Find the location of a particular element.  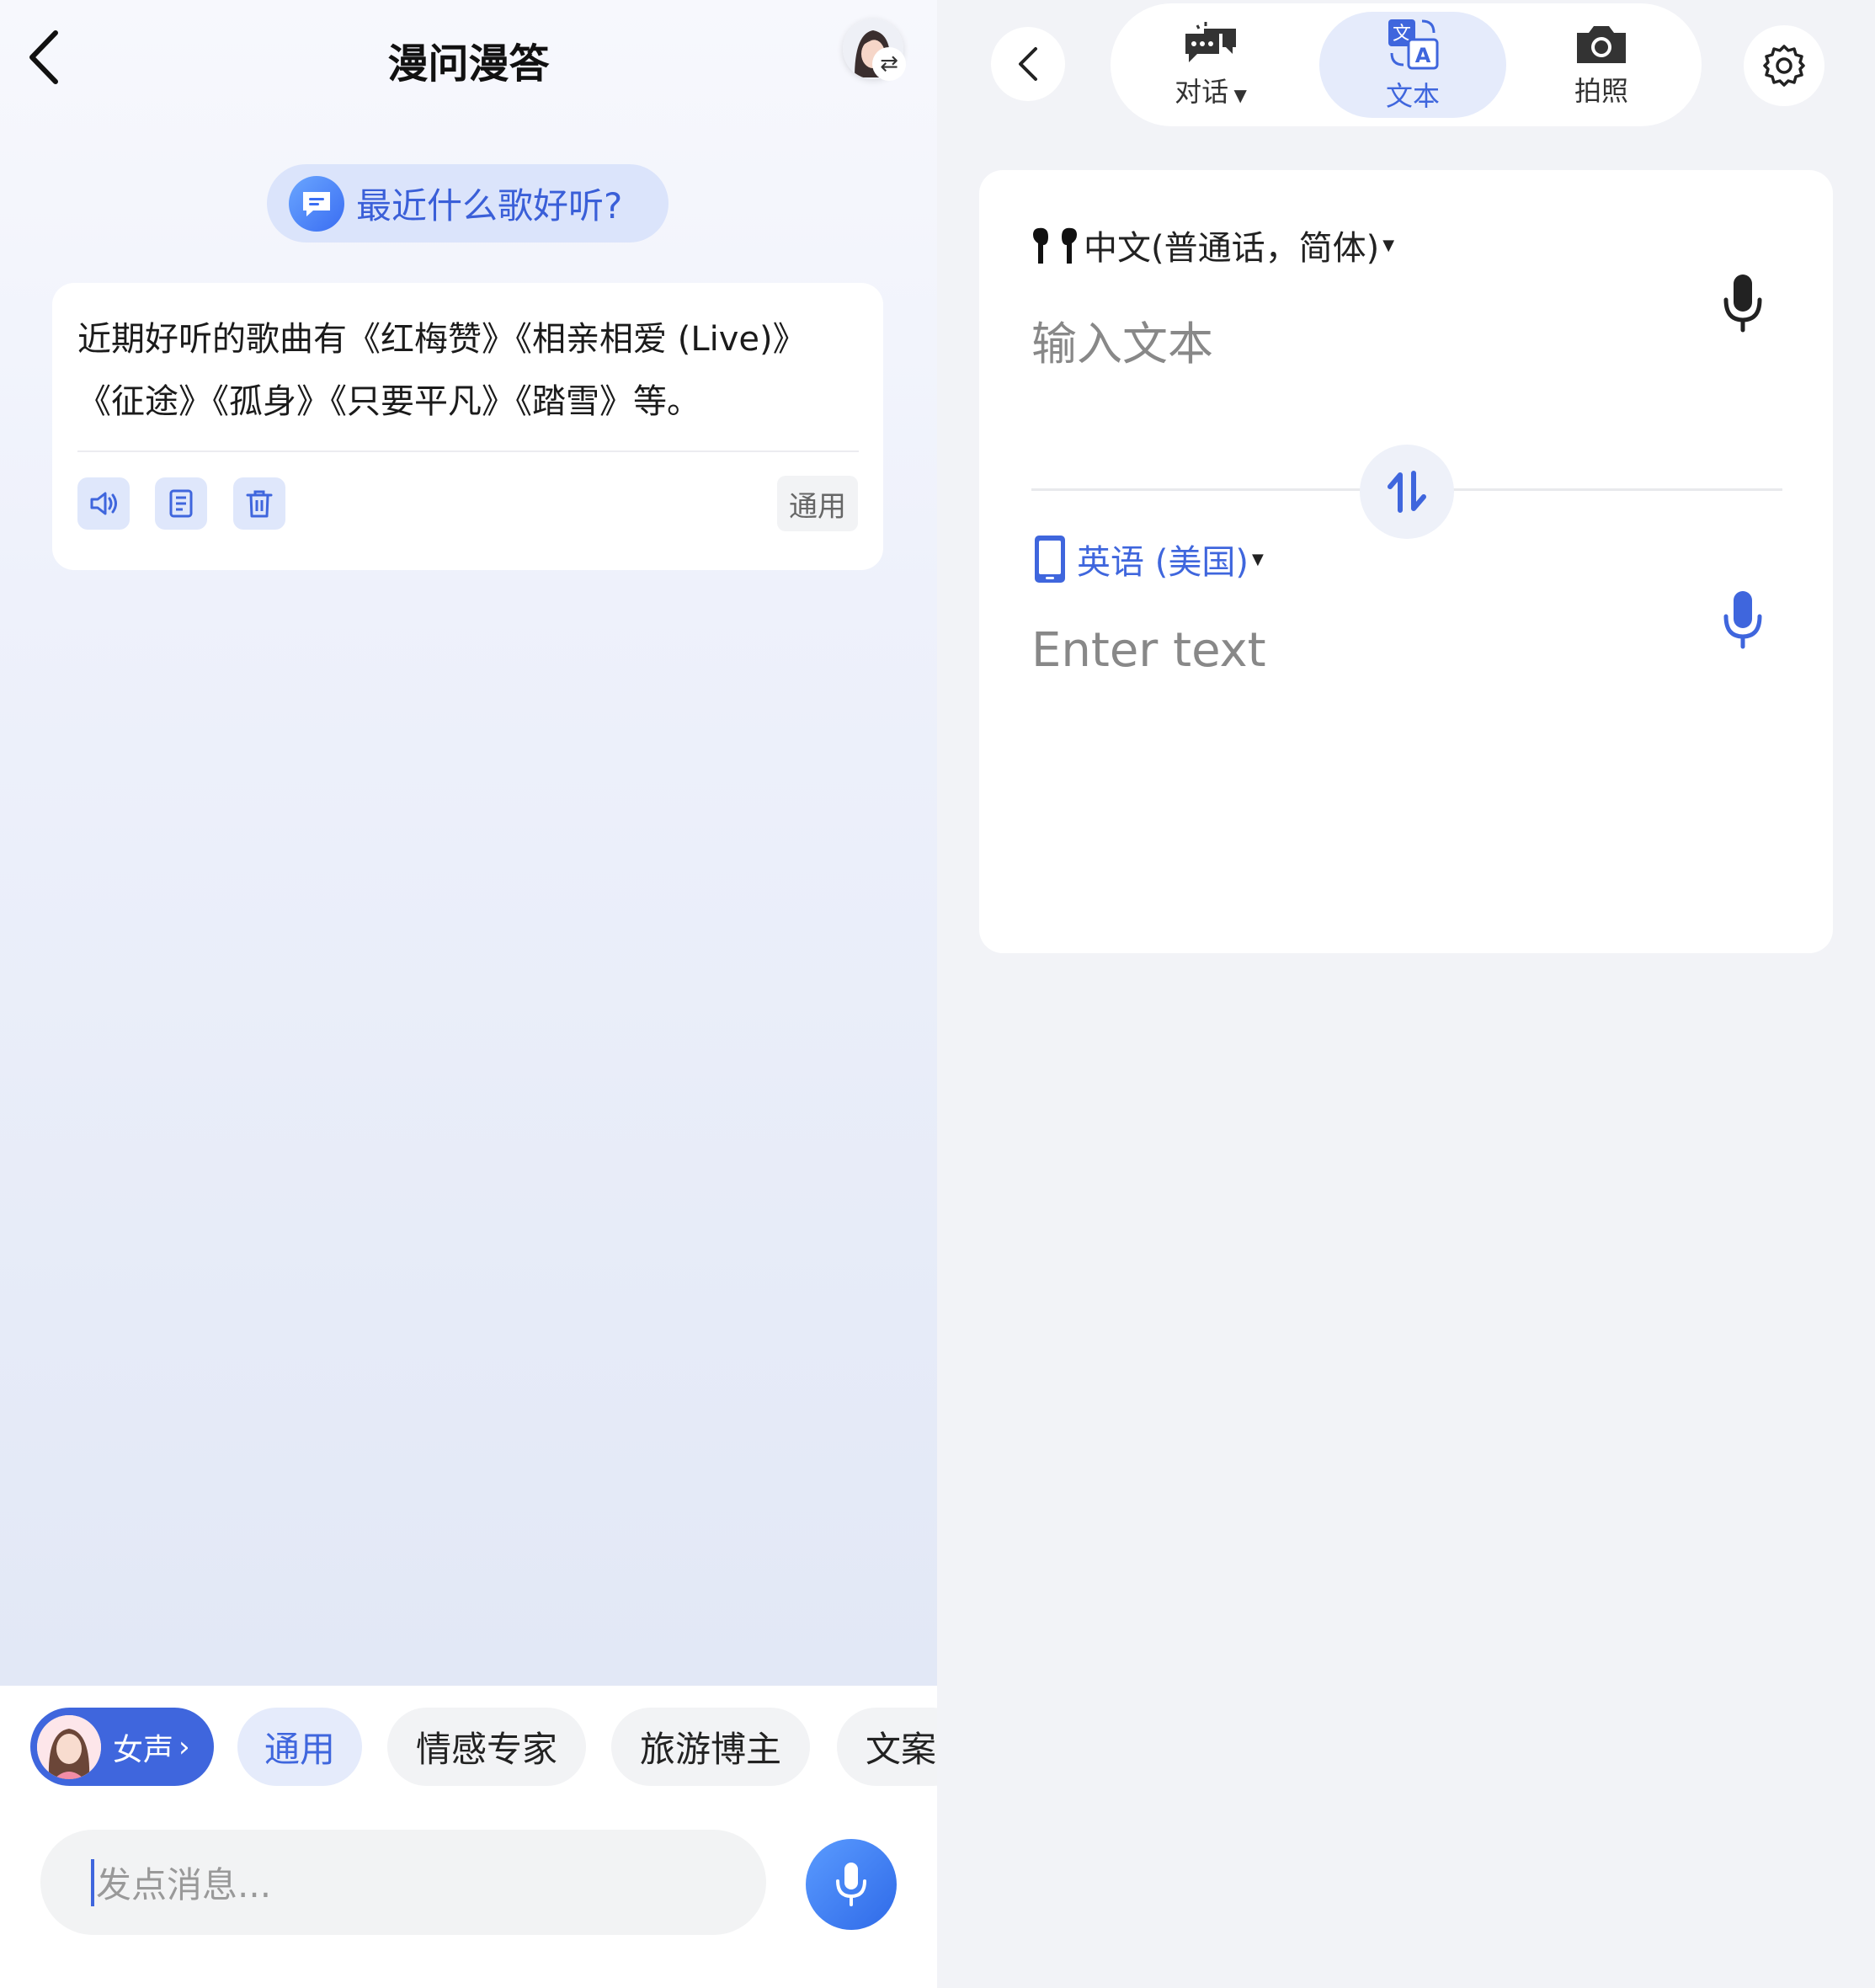

source-mic-button is located at coordinates (1743, 303).